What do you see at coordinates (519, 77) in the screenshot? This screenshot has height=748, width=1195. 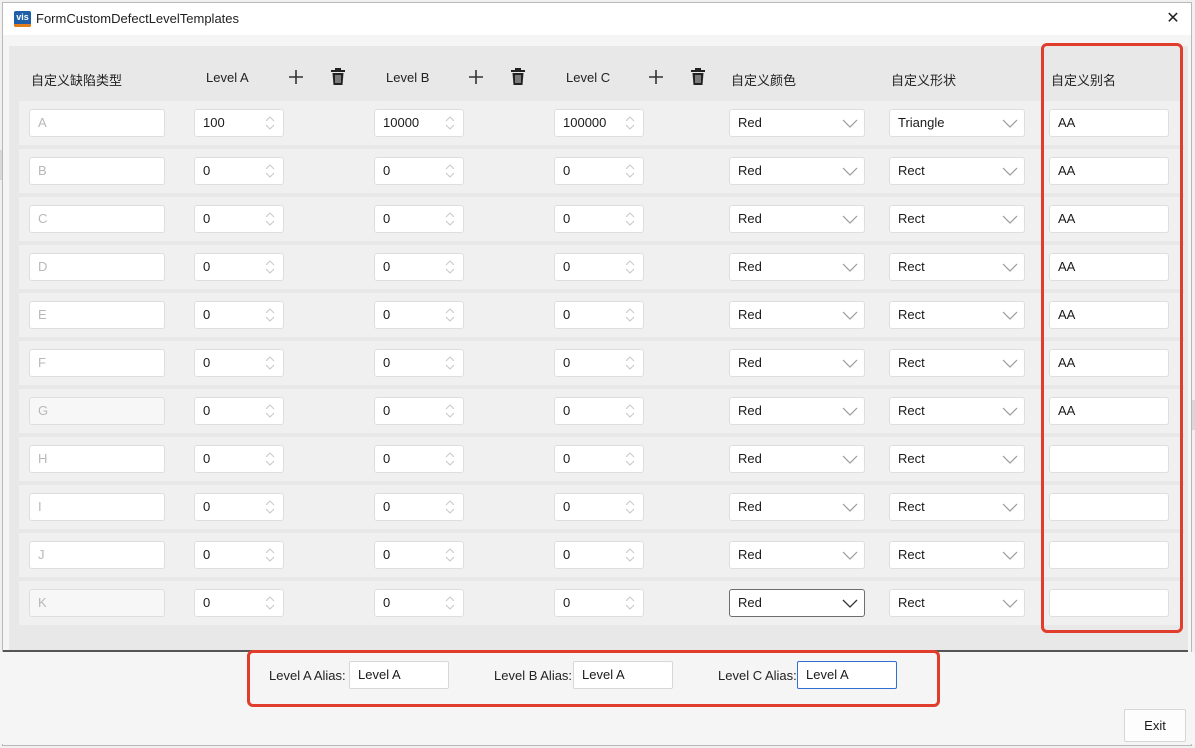 I see `delete-level-b-button` at bounding box center [519, 77].